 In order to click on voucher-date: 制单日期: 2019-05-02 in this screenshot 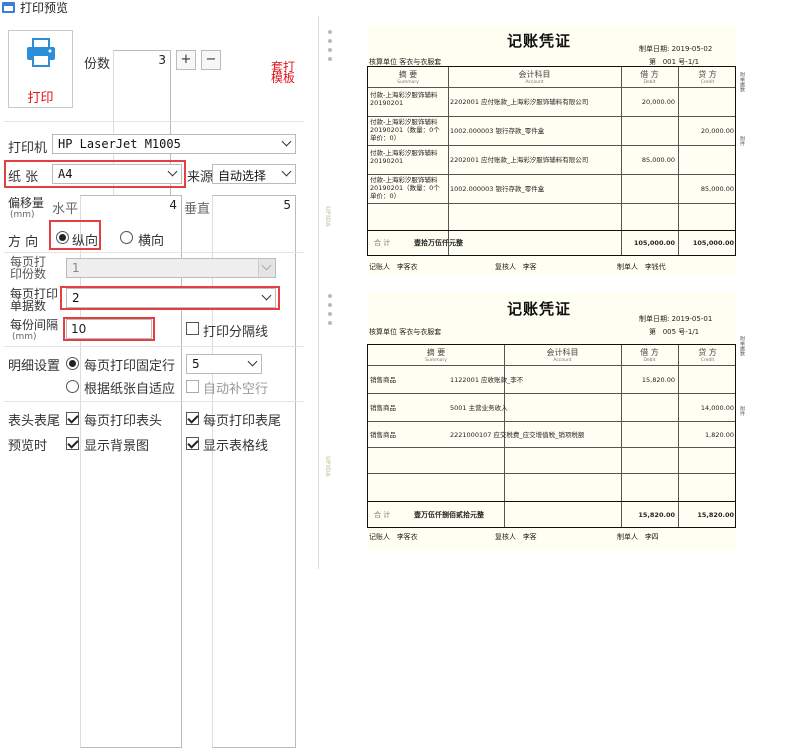, I will do `click(676, 49)`.